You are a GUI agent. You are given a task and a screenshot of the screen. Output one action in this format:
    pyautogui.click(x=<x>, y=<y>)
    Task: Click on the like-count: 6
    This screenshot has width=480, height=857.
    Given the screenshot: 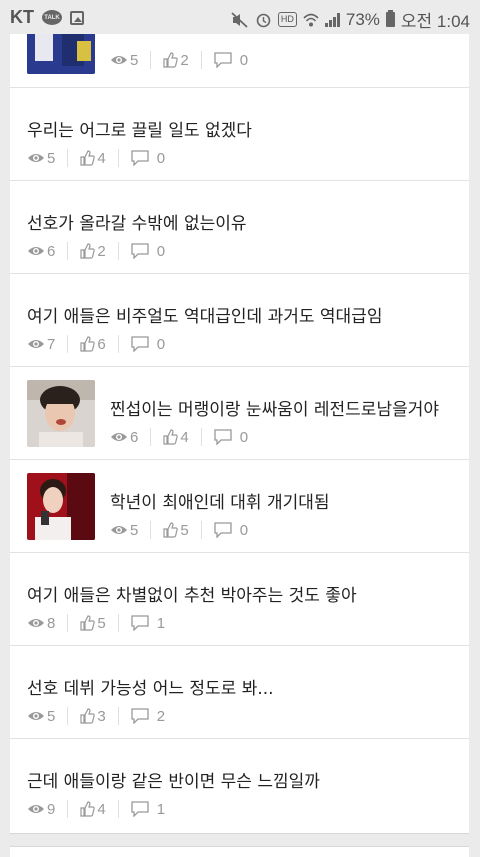 What is the action you would take?
    pyautogui.click(x=101, y=344)
    